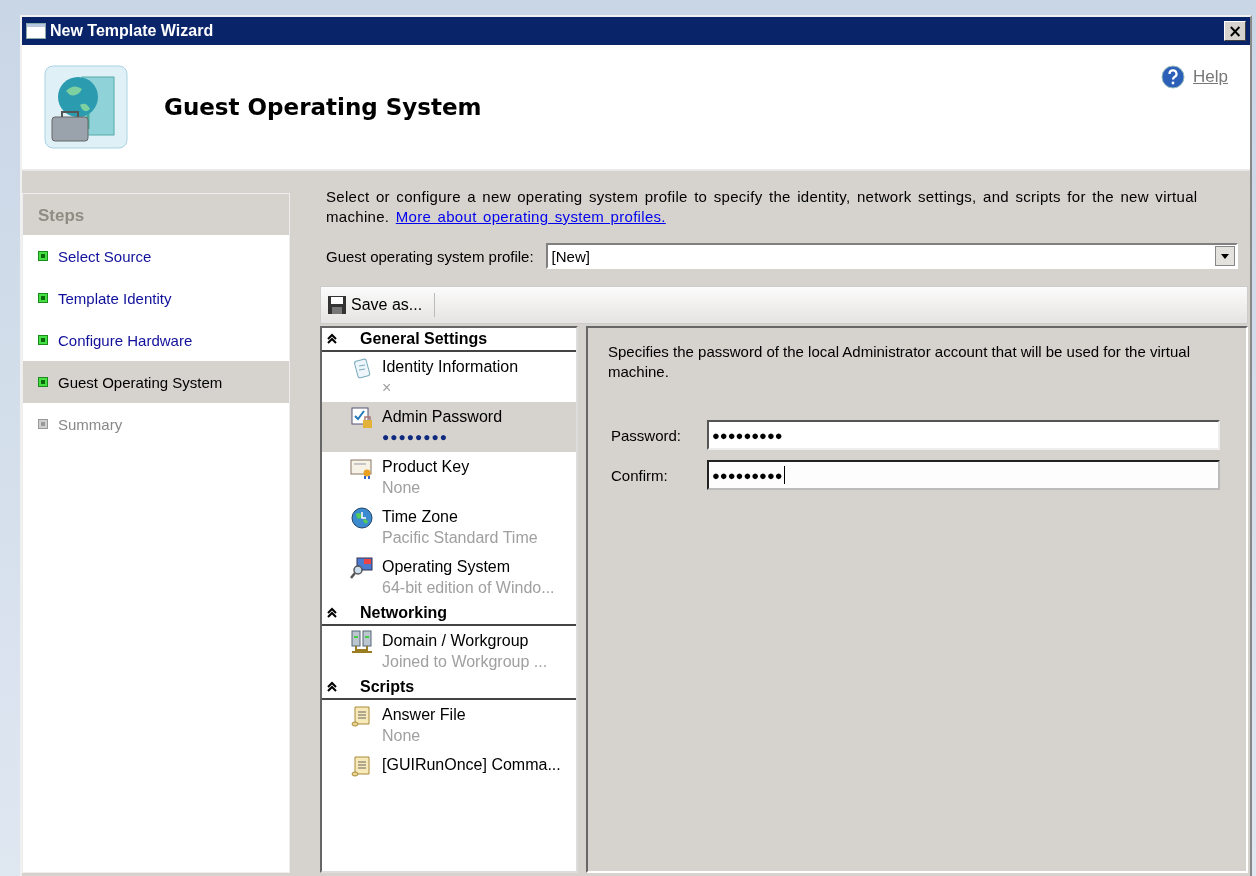 Image resolution: width=1256 pixels, height=876 pixels. What do you see at coordinates (156, 424) in the screenshot?
I see `step-item: Summary` at bounding box center [156, 424].